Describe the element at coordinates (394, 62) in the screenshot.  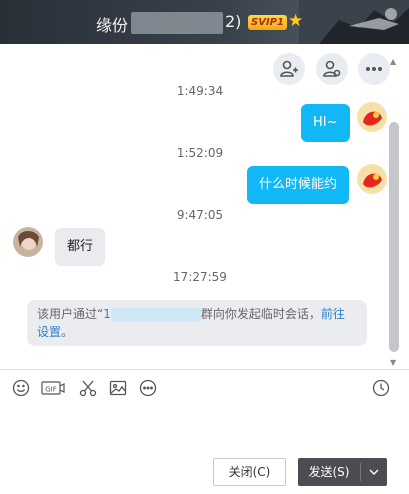
I see `scroll-up-icon: ▲` at that location.